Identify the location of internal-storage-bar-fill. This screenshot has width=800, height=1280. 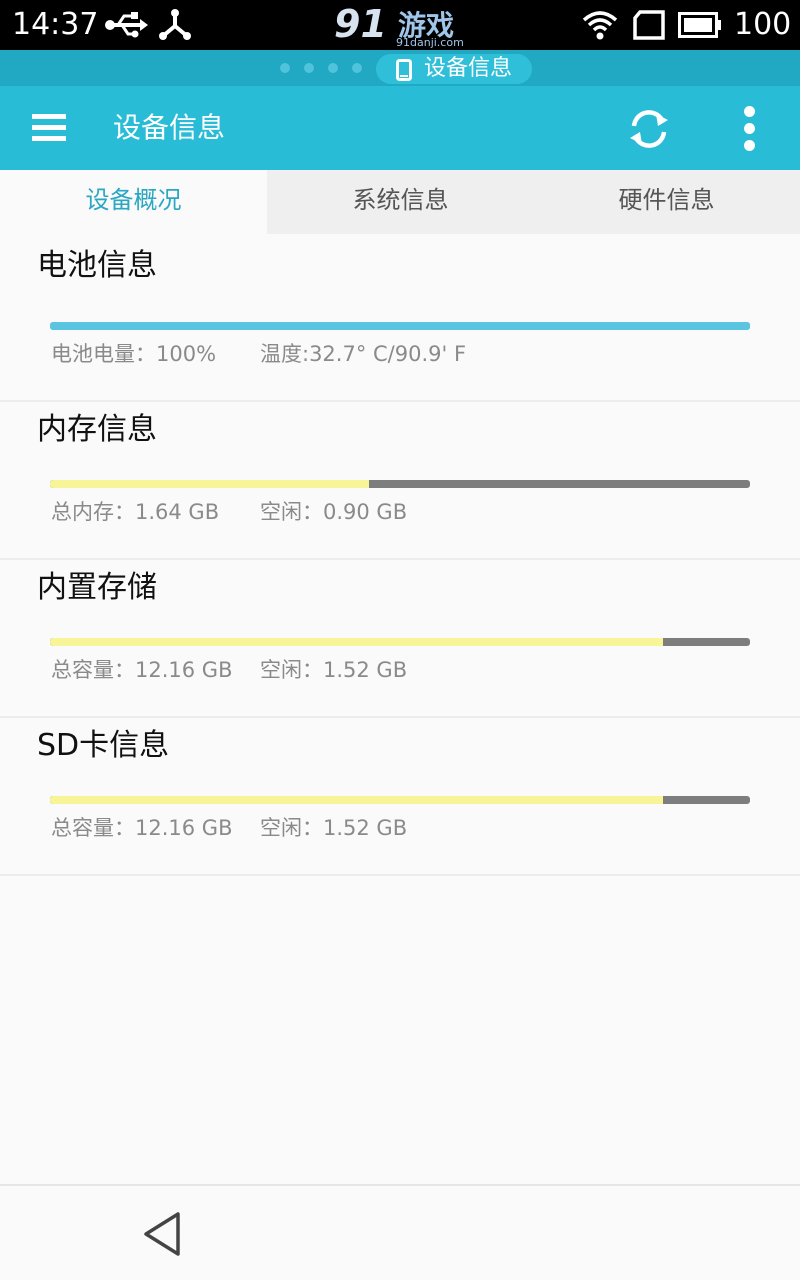
(357, 642).